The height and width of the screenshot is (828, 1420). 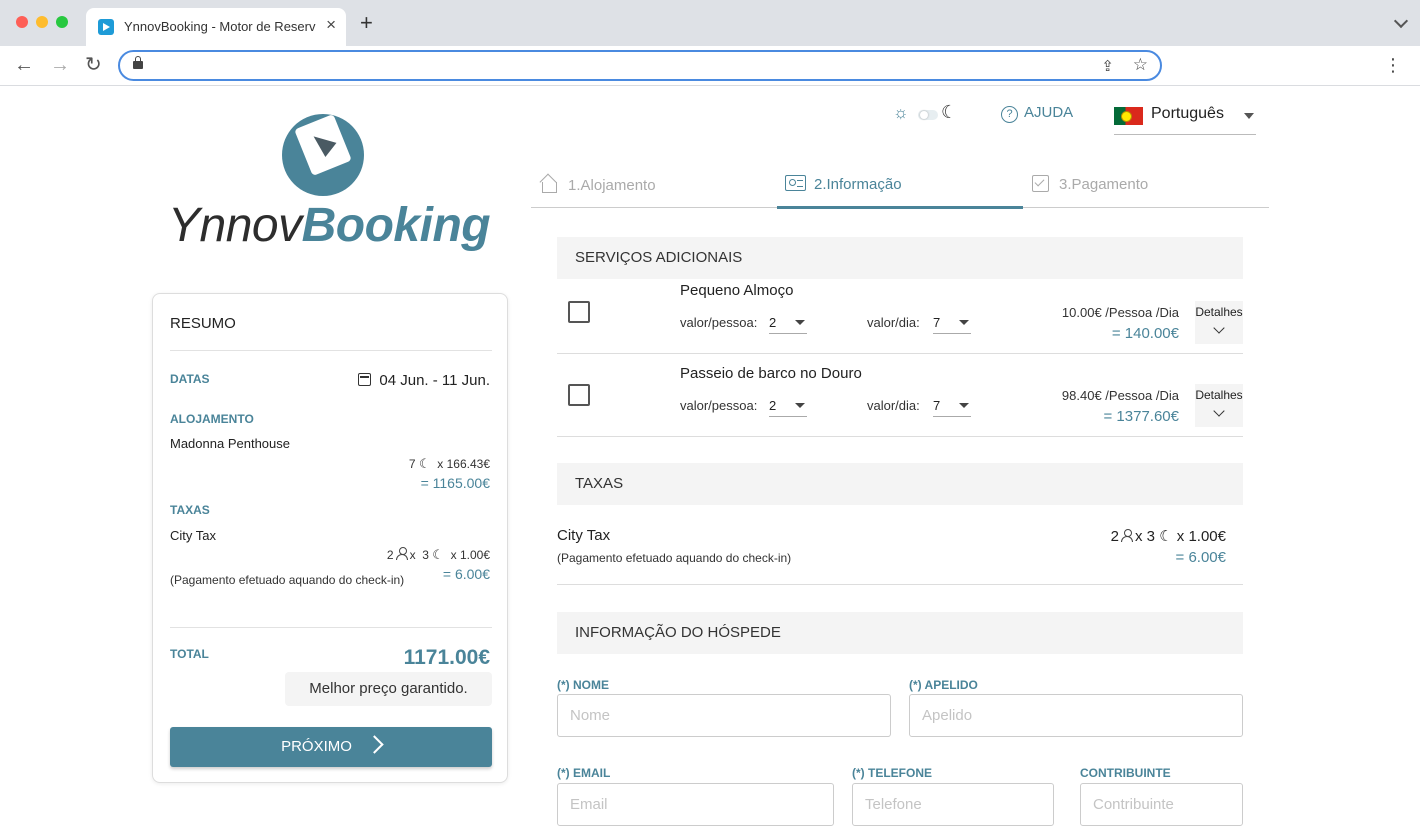 What do you see at coordinates (953, 804) in the screenshot?
I see `phone-input` at bounding box center [953, 804].